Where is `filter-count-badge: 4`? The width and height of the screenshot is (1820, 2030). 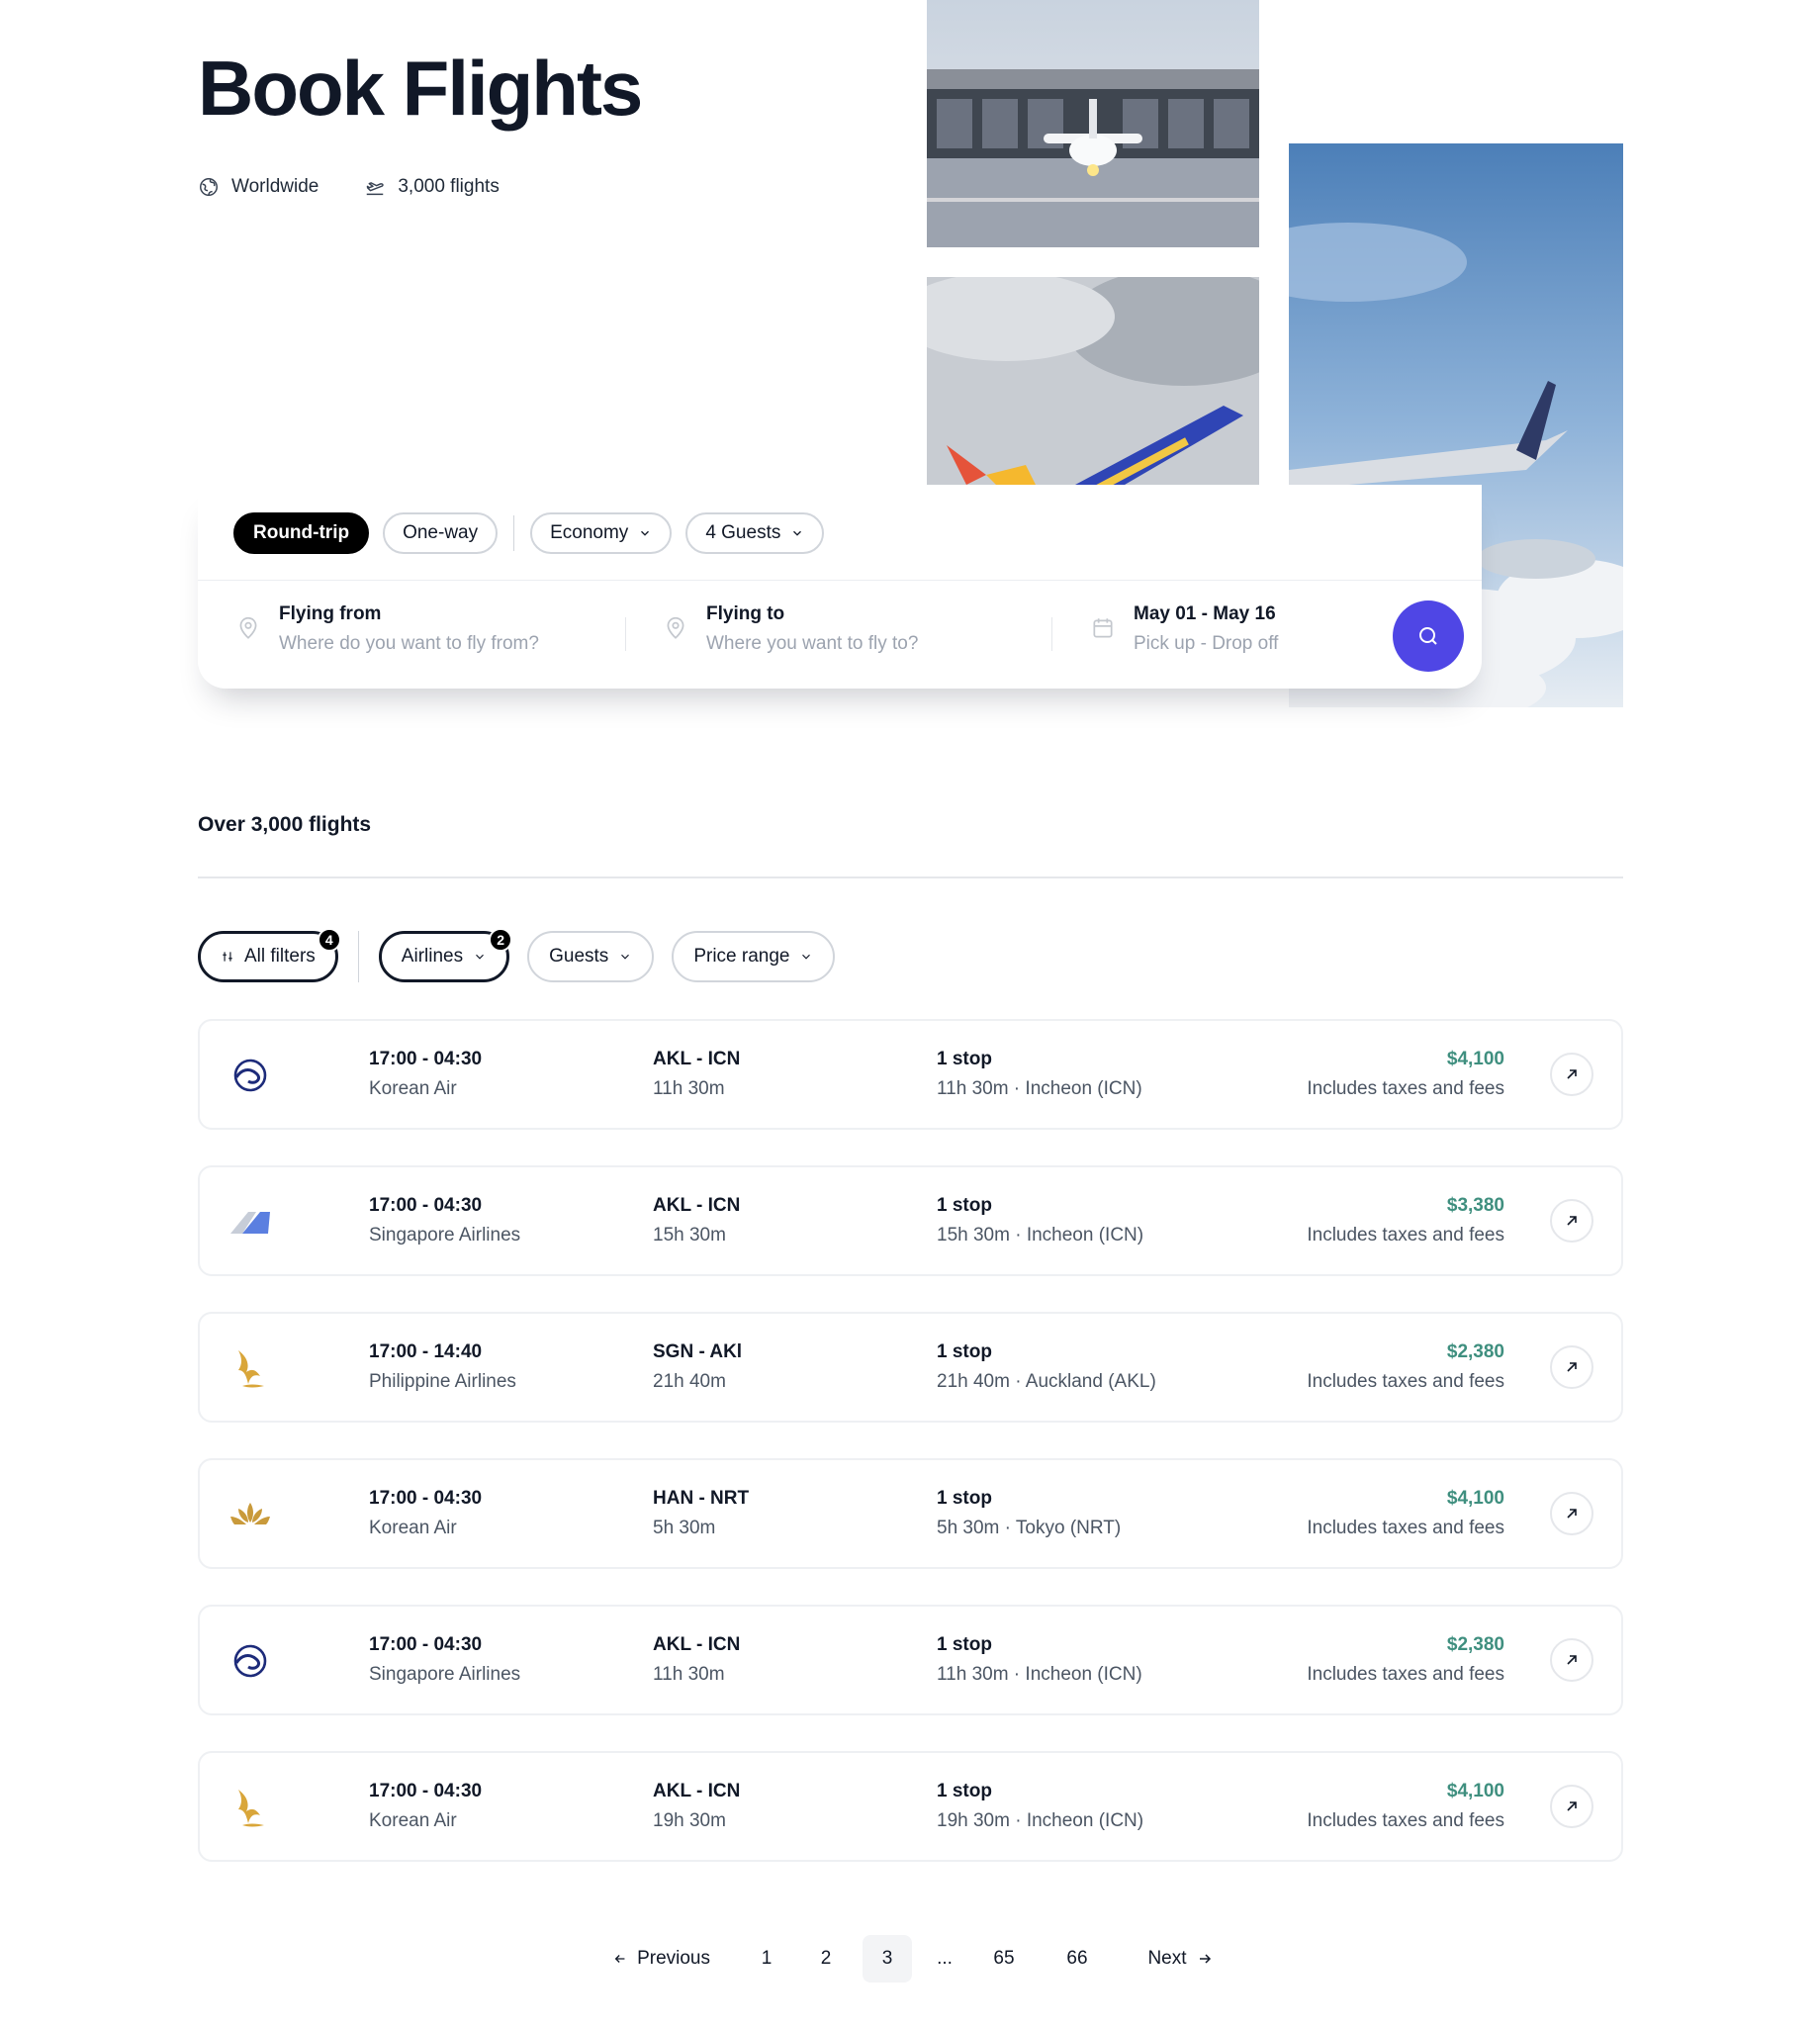 filter-count-badge: 4 is located at coordinates (329, 940).